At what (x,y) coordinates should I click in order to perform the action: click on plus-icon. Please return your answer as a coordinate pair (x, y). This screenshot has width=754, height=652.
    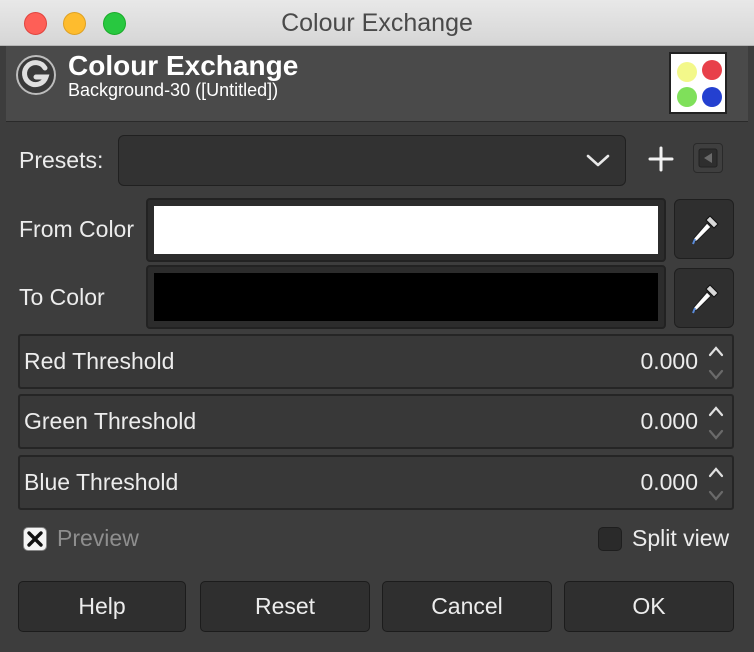
    Looking at the image, I should click on (661, 159).